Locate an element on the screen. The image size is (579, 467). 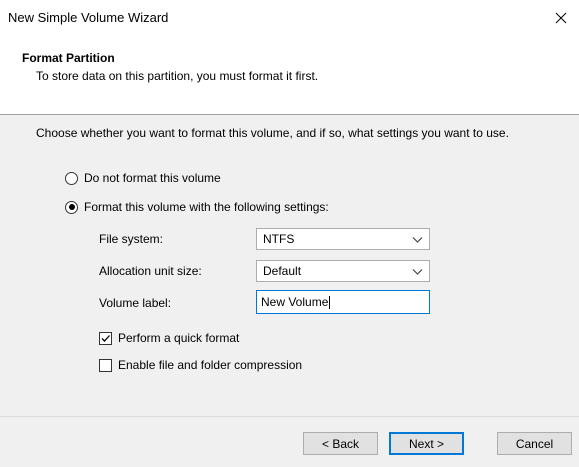
next-button: Next > is located at coordinates (426, 443).